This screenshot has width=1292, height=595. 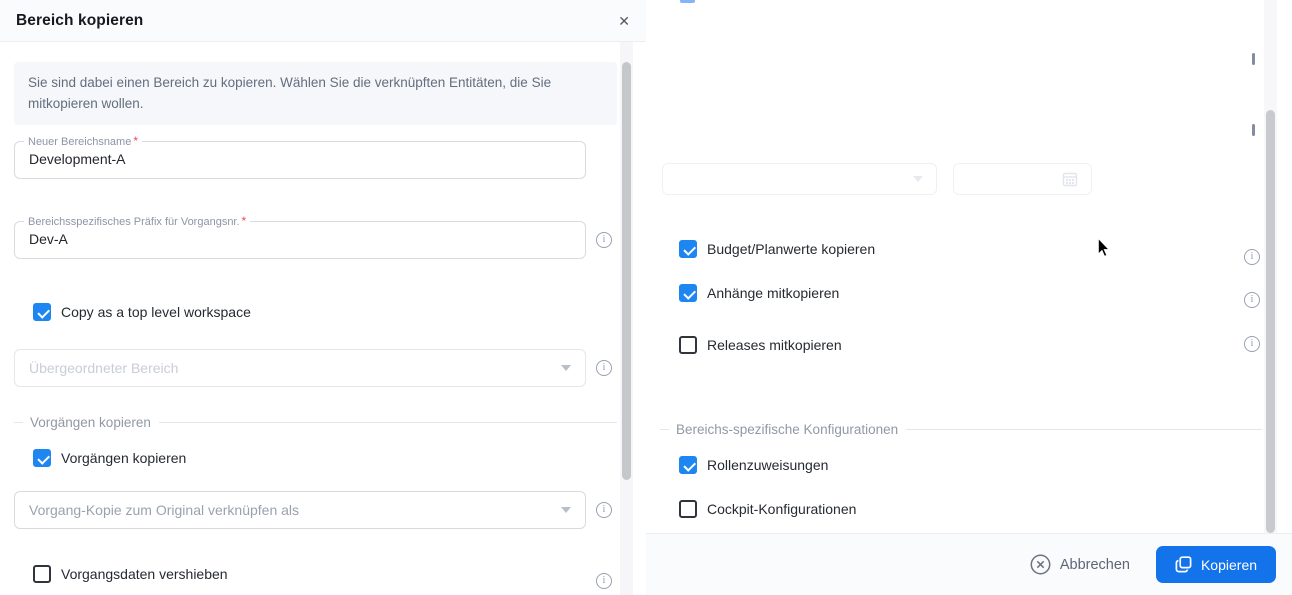 What do you see at coordinates (688, 345) in the screenshot?
I see `releases-checkbox` at bounding box center [688, 345].